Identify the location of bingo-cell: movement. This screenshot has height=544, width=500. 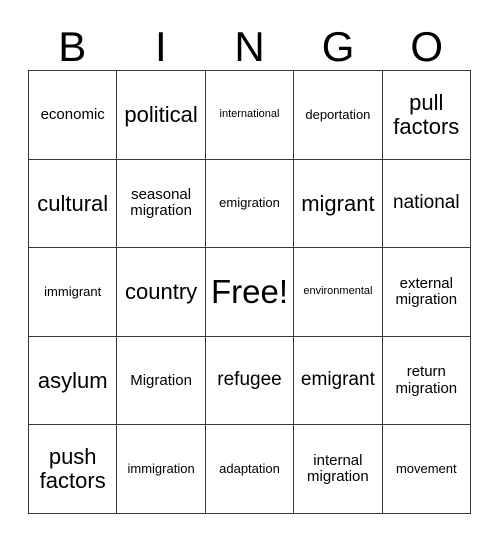
(426, 469).